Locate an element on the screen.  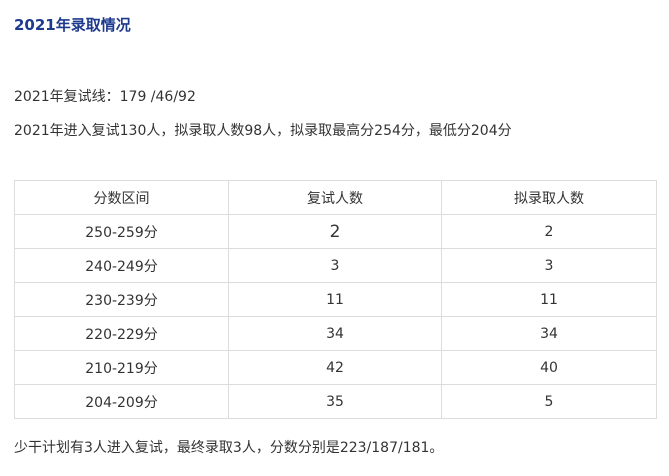
cell-admit-count: 40 is located at coordinates (549, 367).